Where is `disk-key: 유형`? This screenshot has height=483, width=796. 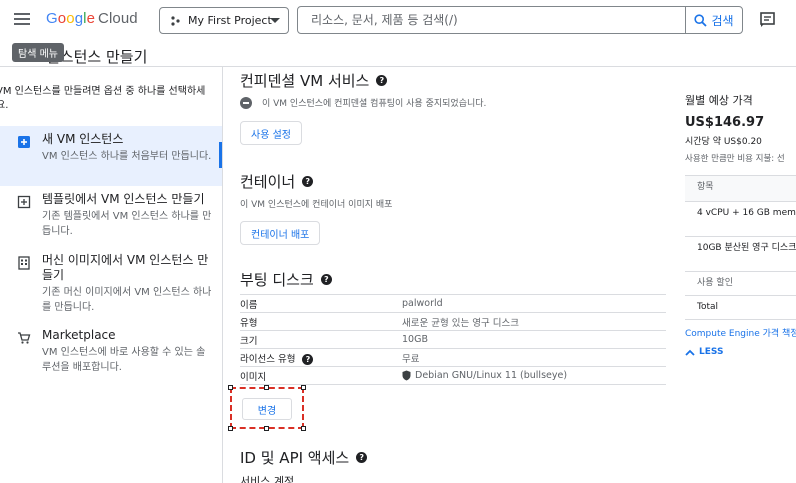
disk-key: 유형 is located at coordinates (321, 321).